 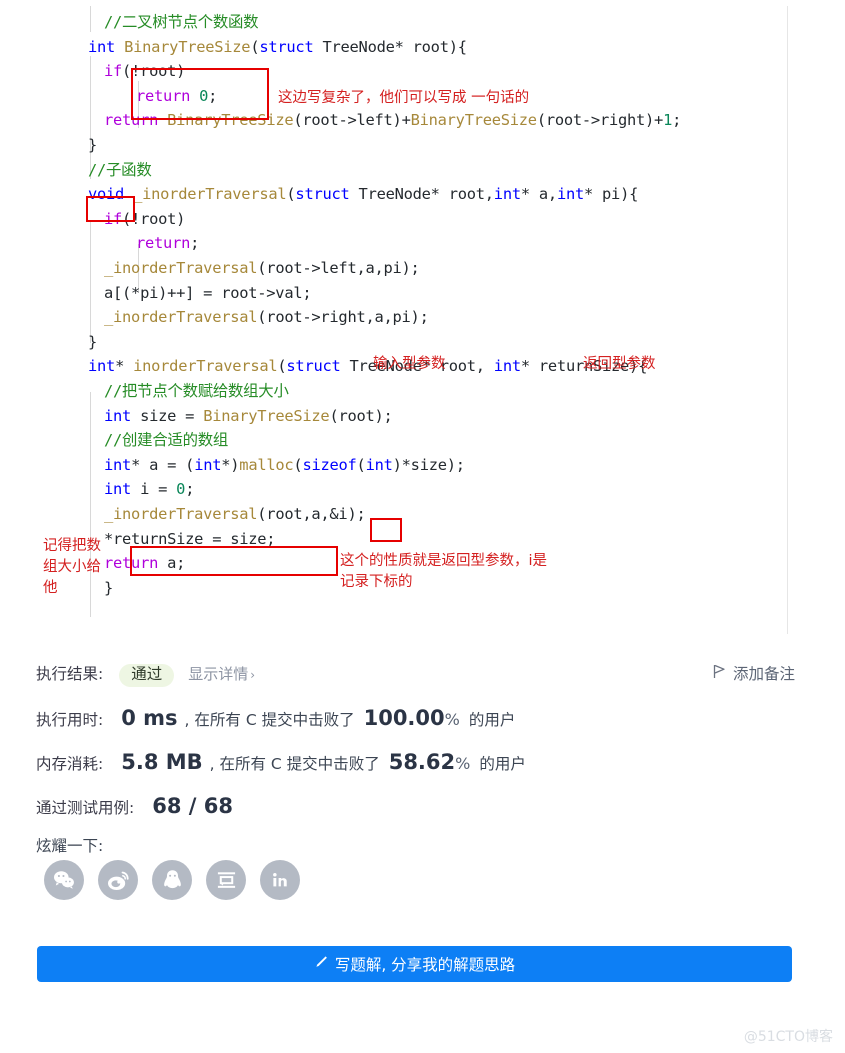 I want to click on flag-icon, so click(x=719, y=673).